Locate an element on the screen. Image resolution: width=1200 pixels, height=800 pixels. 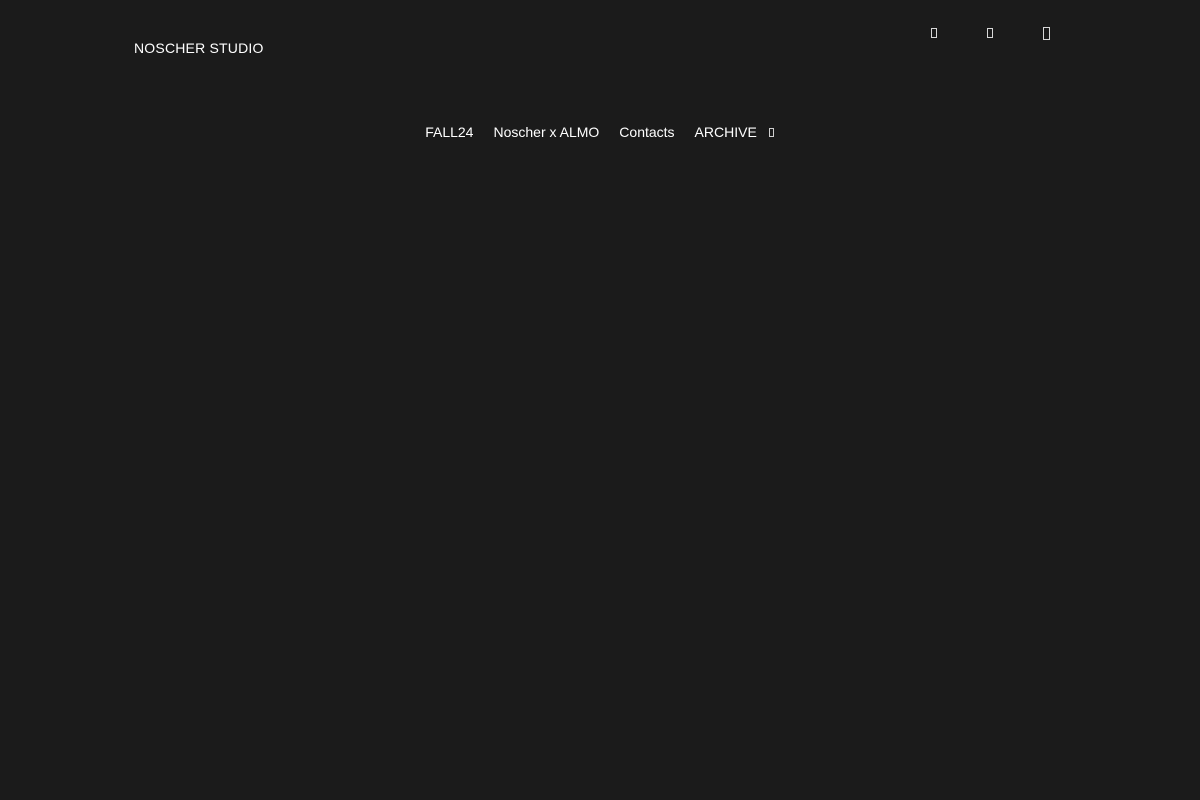
nav-item-contacts: Contacts is located at coordinates (646, 132).